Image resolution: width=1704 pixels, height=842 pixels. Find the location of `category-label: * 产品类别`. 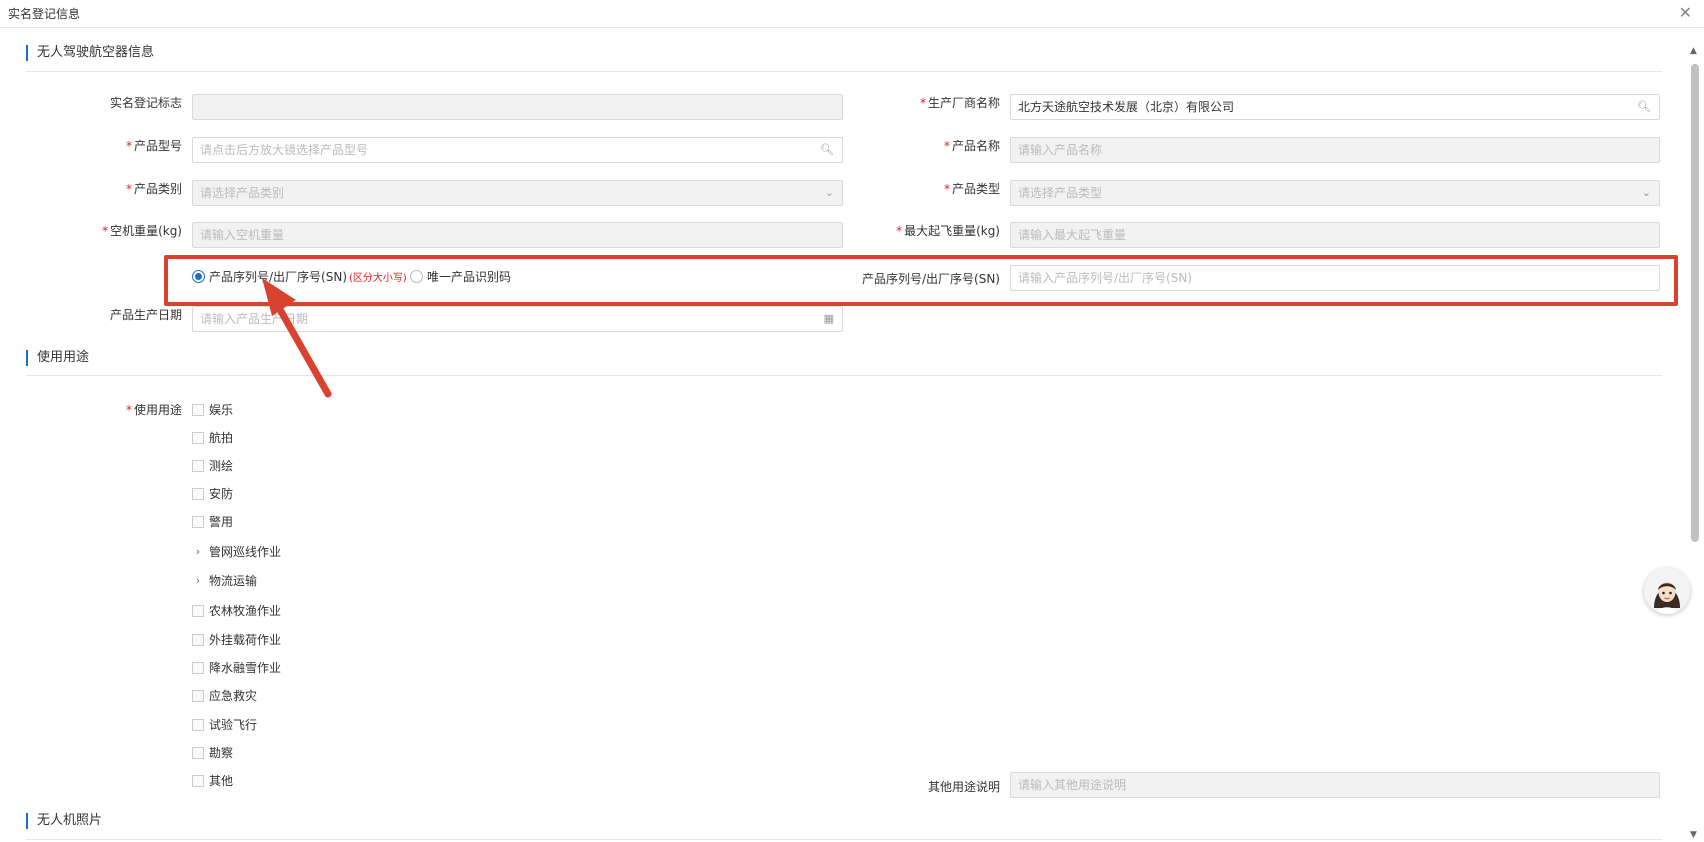

category-label: * 产品类别 is located at coordinates (153, 189).